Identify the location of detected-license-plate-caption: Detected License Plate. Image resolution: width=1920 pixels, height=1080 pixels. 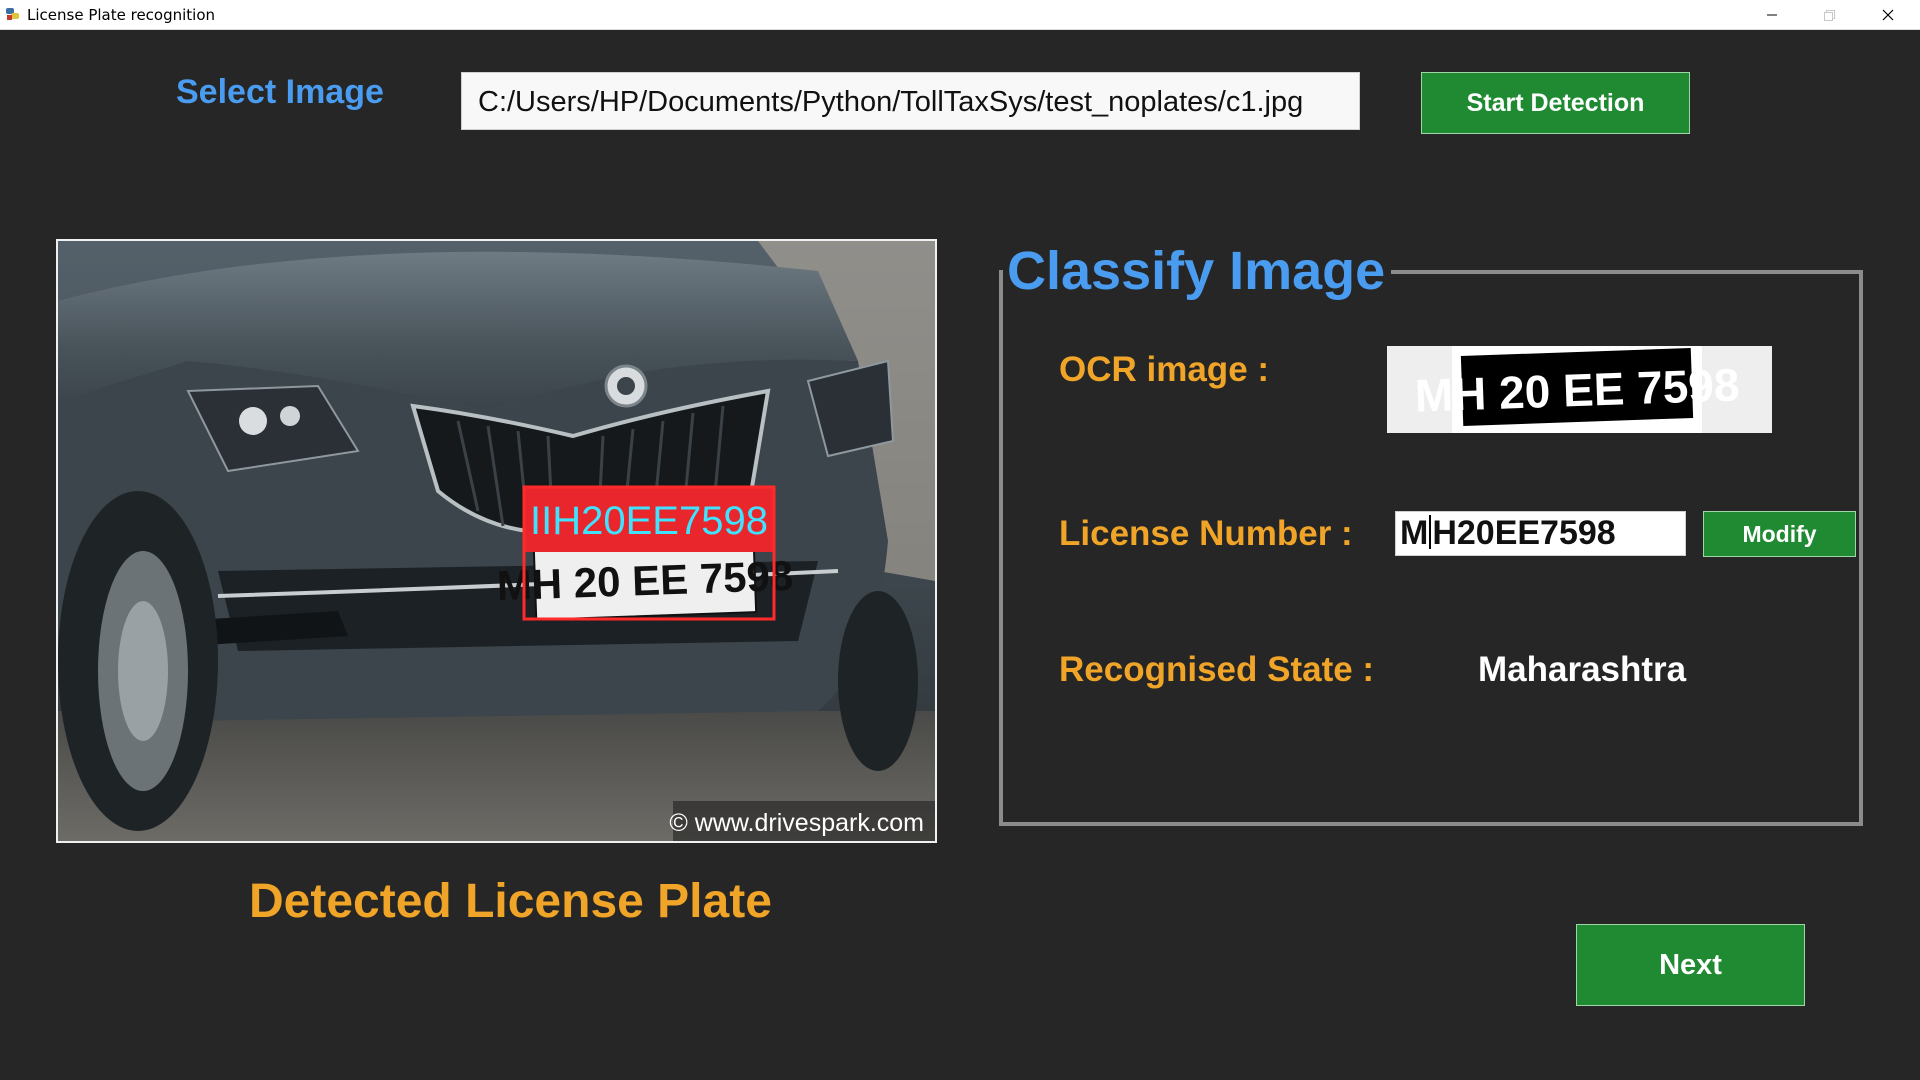
(510, 901).